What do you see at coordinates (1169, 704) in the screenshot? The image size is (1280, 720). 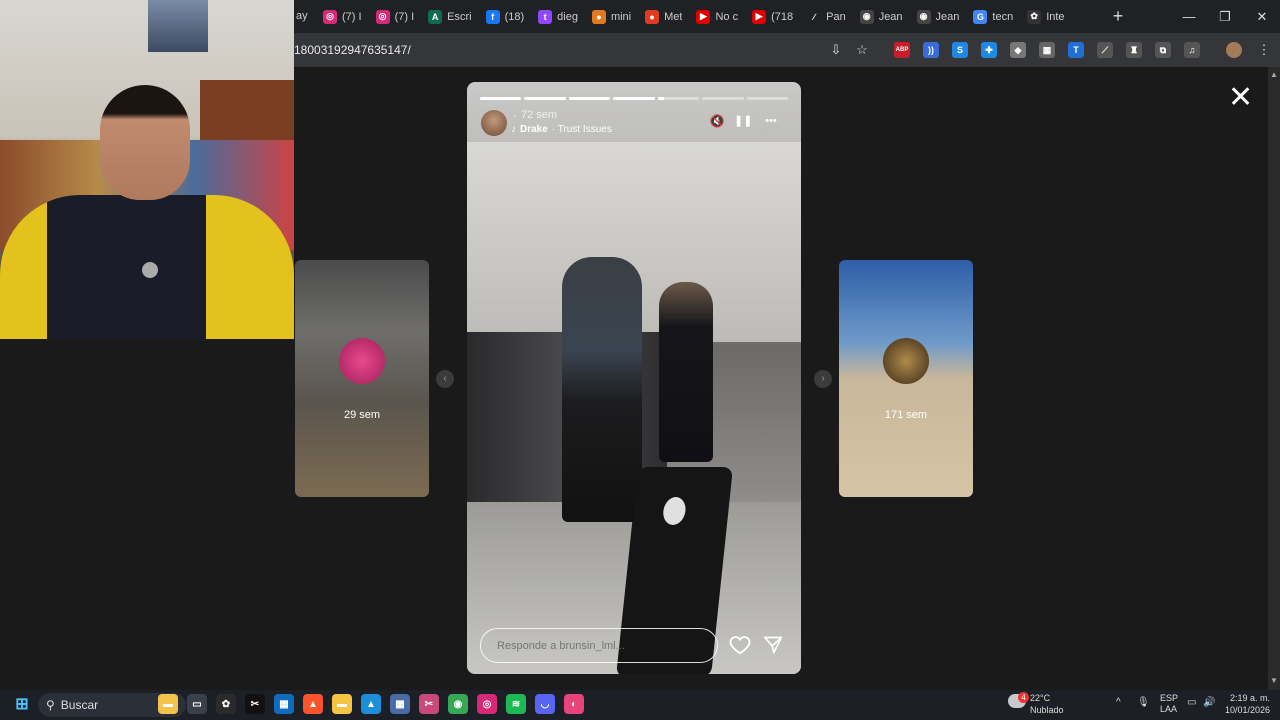 I see `language-indicator: ESP LAA` at bounding box center [1169, 704].